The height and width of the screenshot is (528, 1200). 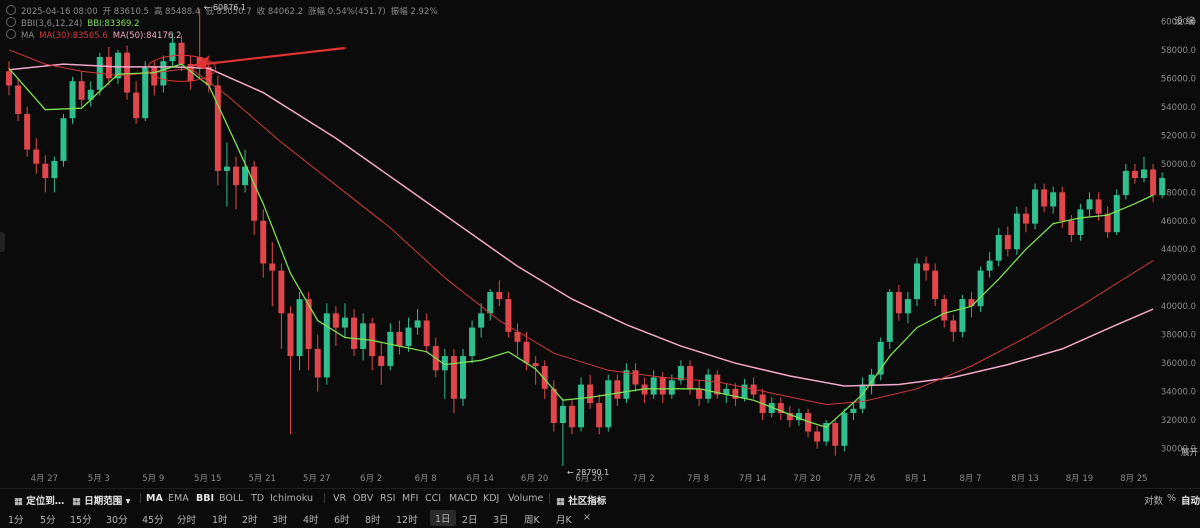 I want to click on sub-indicator-mfi: MFI, so click(x=410, y=498).